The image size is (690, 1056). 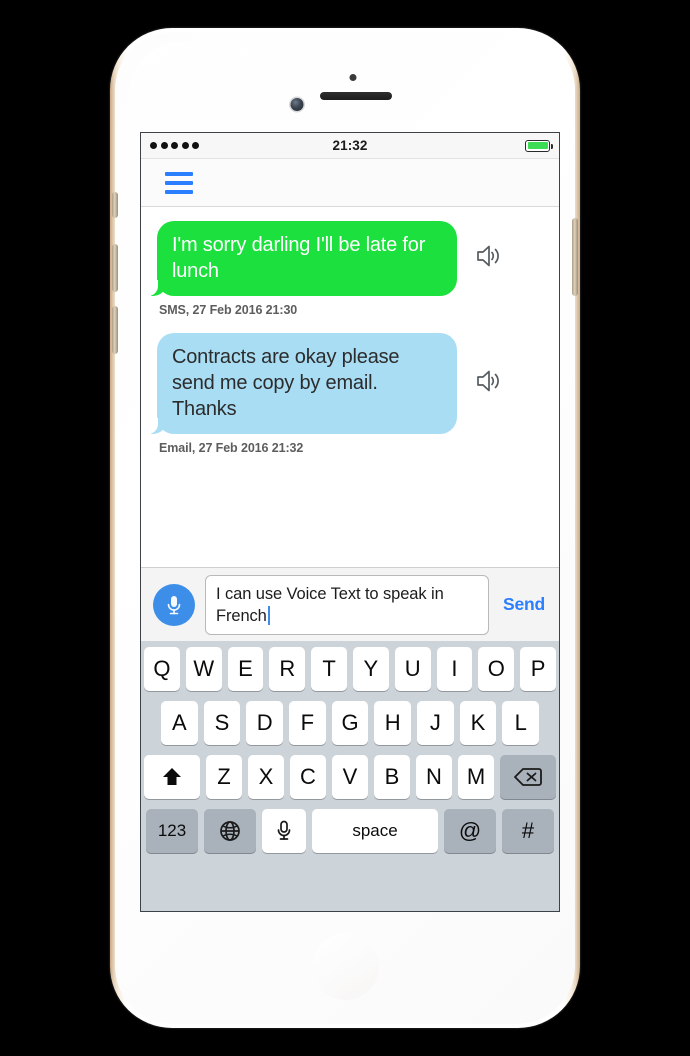 I want to click on key-r: R, so click(x=287, y=669).